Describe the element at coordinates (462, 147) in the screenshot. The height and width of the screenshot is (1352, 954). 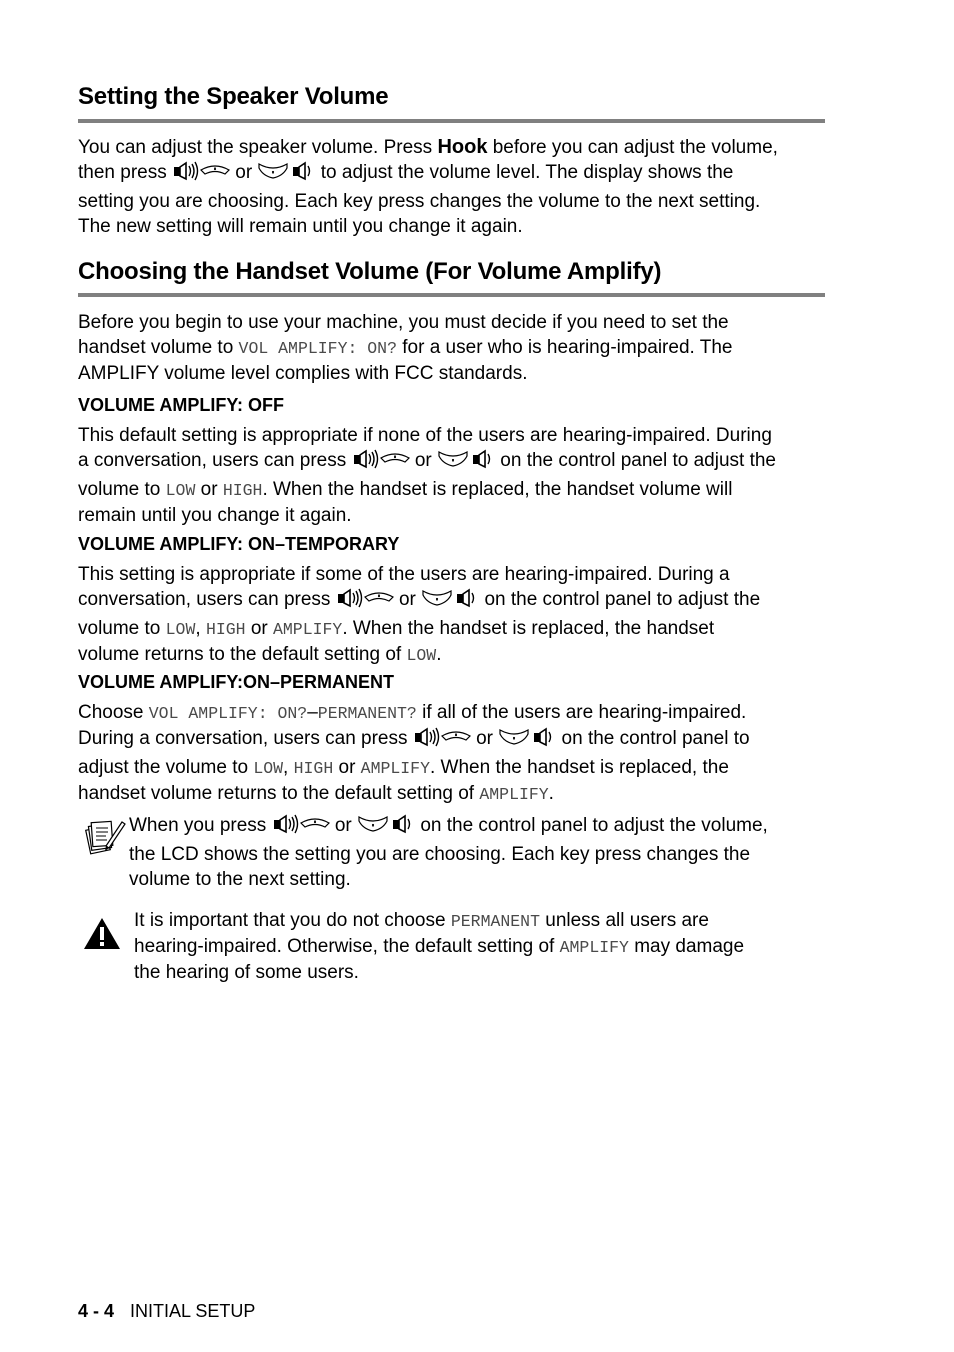
I see `hook-key-label: Hook` at that location.